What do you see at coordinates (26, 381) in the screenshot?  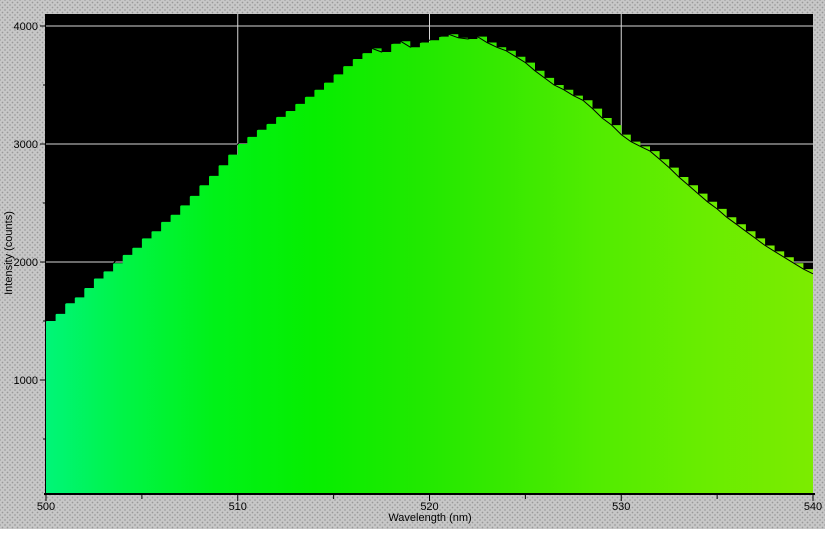 I see `y-tick-label: 1000` at bounding box center [26, 381].